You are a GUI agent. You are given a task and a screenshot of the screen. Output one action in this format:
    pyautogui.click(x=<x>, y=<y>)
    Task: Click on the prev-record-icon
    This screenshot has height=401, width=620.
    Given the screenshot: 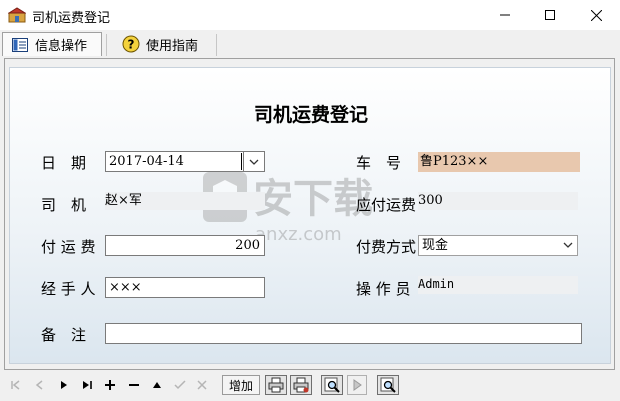 What is the action you would take?
    pyautogui.click(x=40, y=385)
    